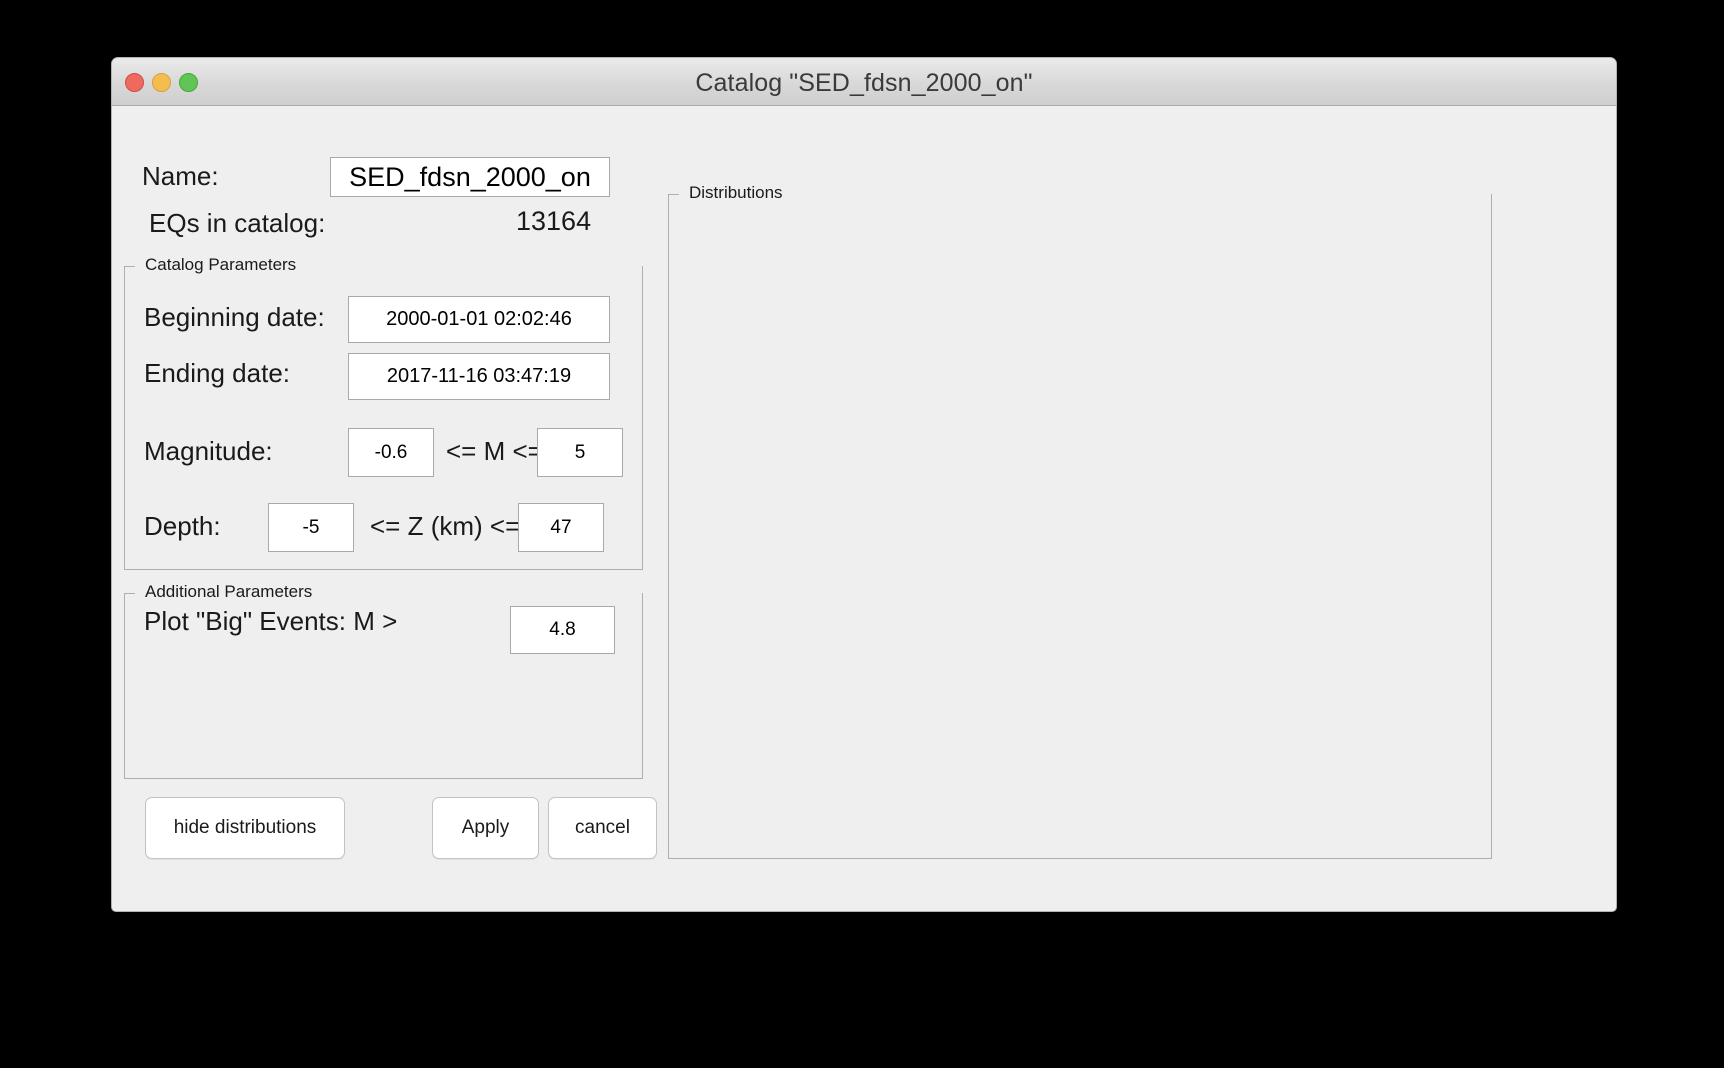  What do you see at coordinates (485, 828) in the screenshot?
I see `apply-button: Apply` at bounding box center [485, 828].